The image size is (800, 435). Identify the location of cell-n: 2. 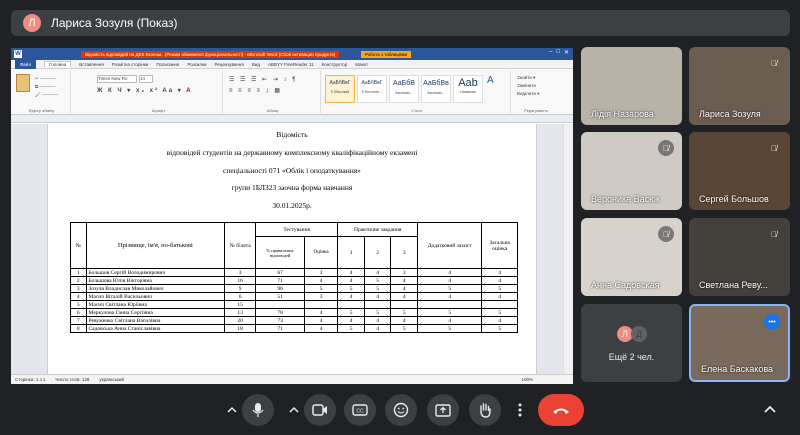
(78, 280).